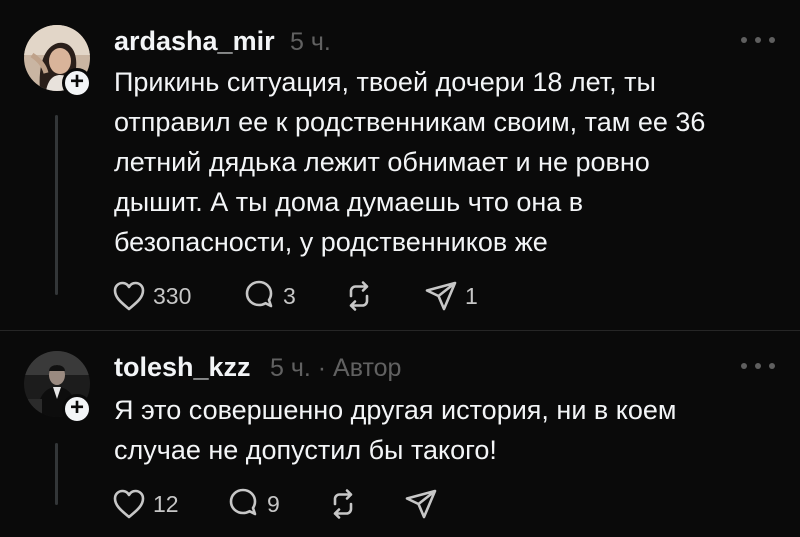 This screenshot has width=800, height=537. I want to click on comment-text-line-3: летний дядька лежит обнимает и не ровно, so click(382, 162).